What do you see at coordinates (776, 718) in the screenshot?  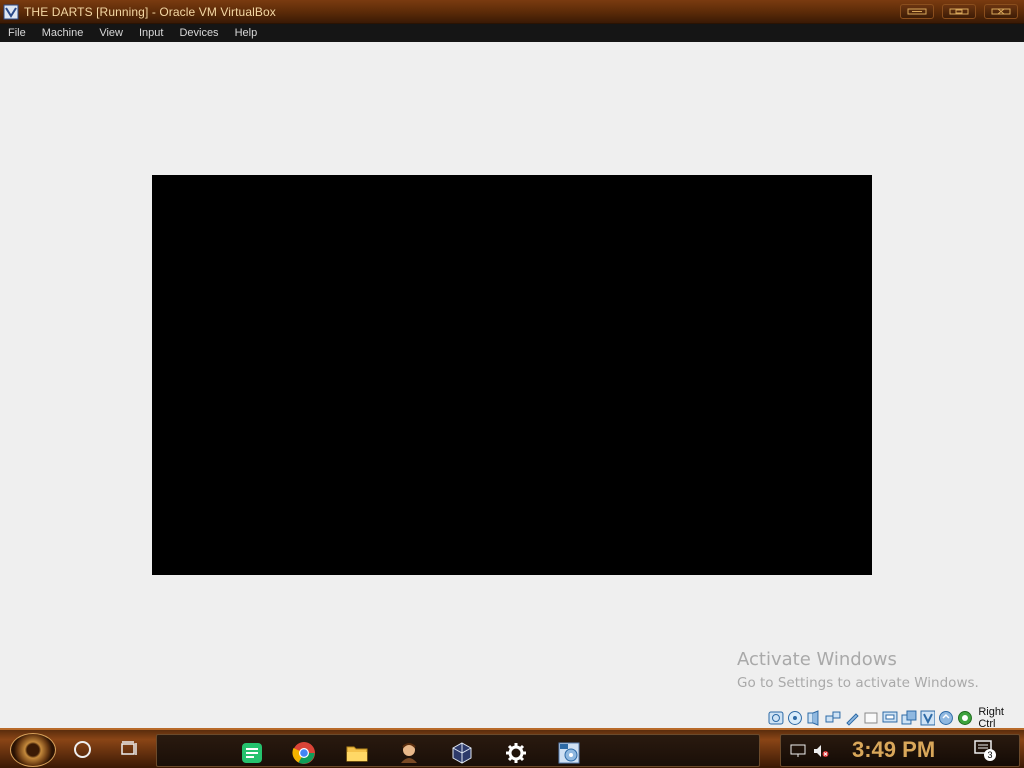 I see `hard-disk-icon` at bounding box center [776, 718].